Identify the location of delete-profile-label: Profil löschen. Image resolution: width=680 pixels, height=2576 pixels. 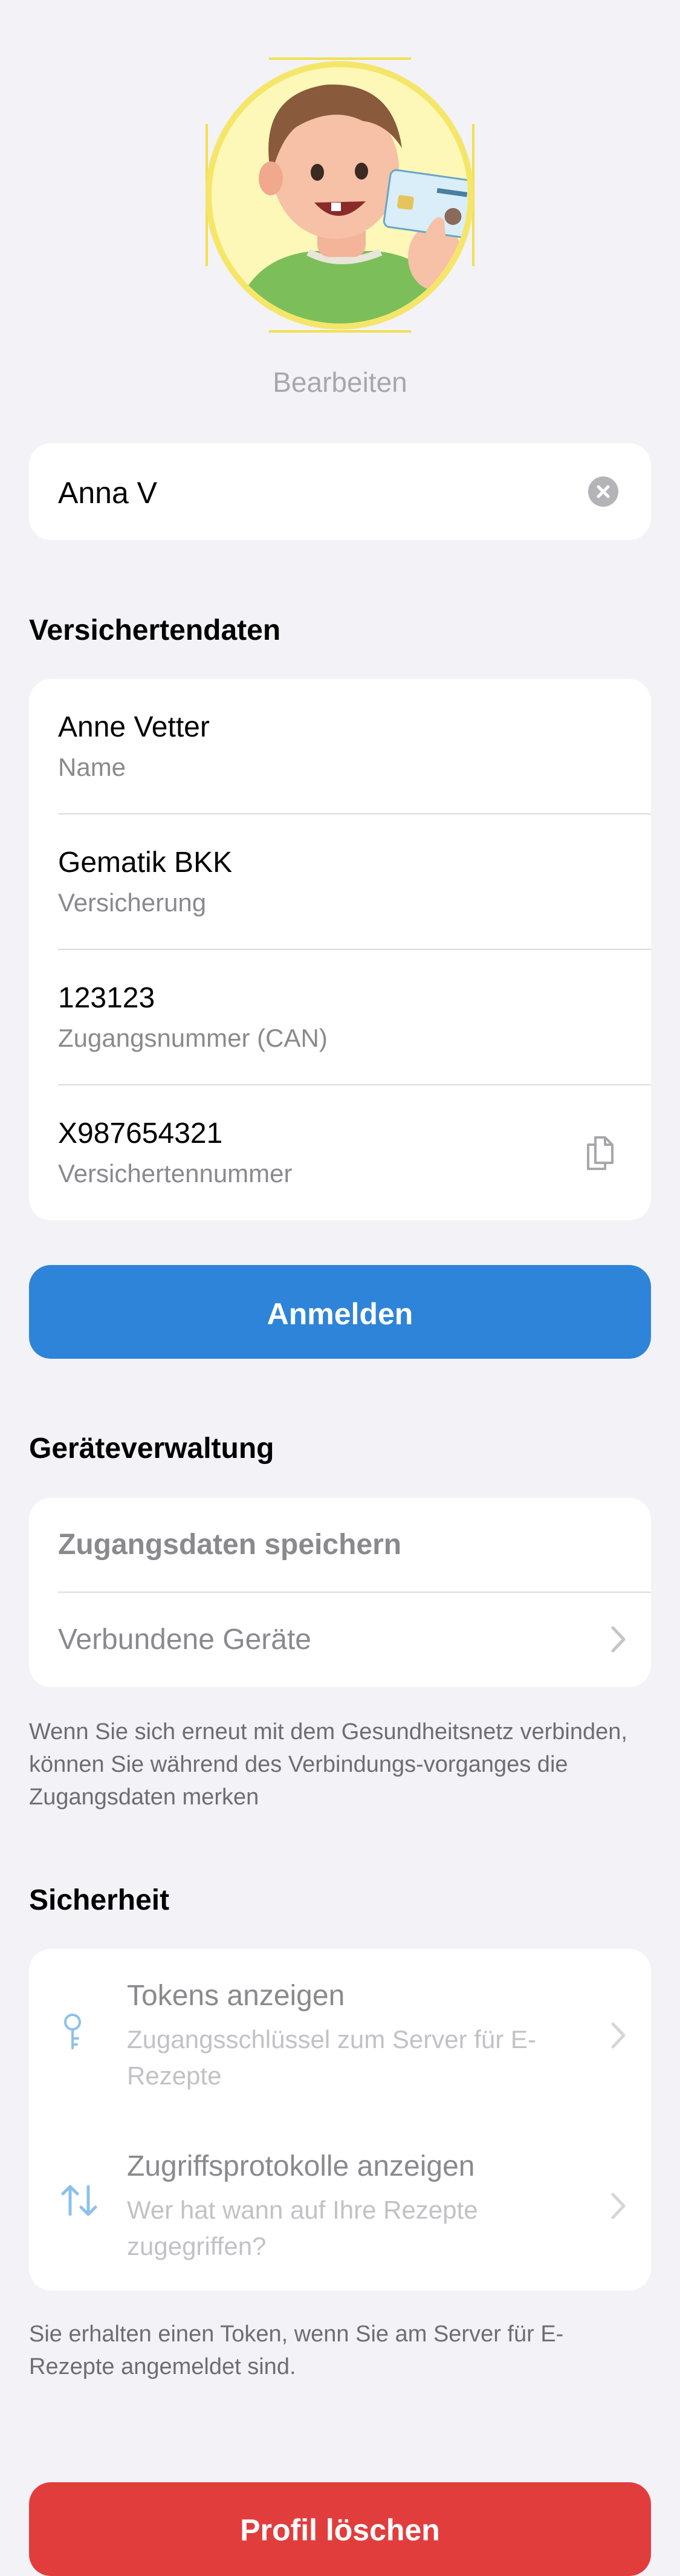
(340, 2530).